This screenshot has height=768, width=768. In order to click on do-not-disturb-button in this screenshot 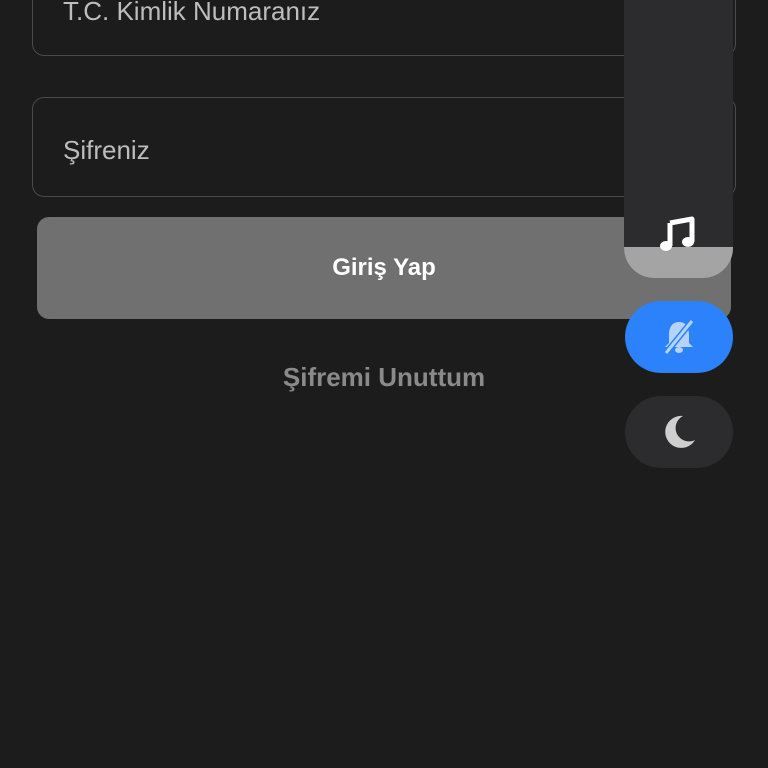, I will do `click(679, 432)`.